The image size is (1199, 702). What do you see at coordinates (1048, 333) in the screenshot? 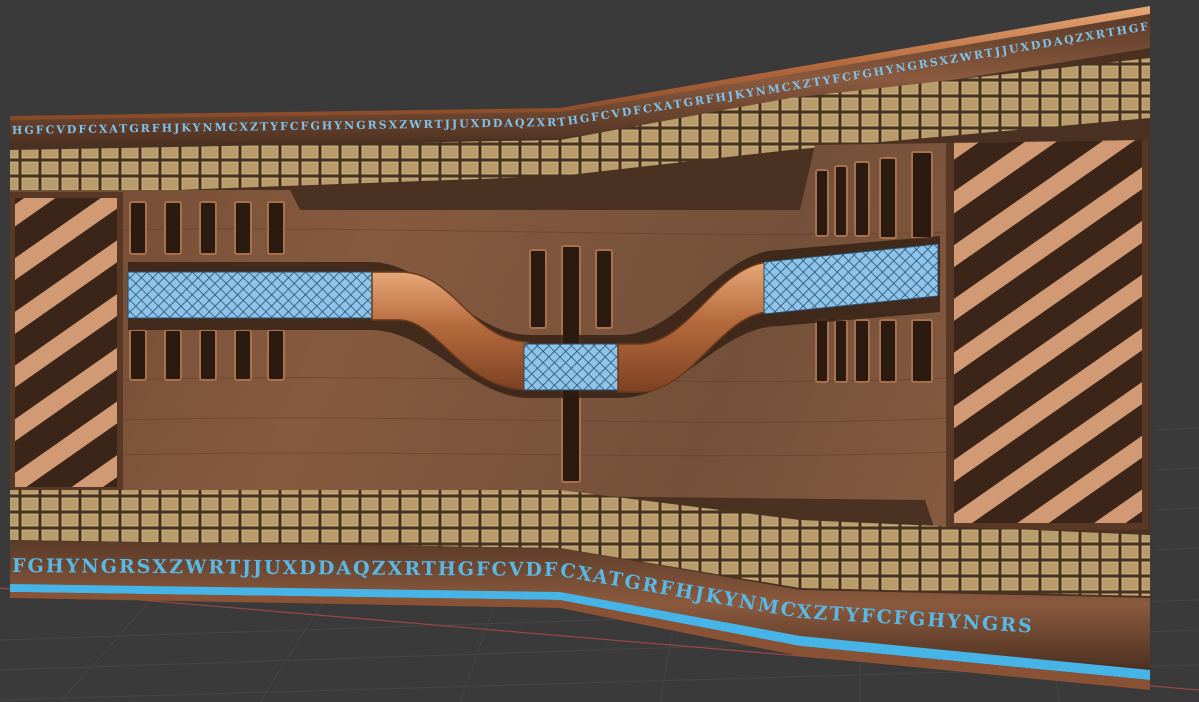
I see `right-striped-block` at bounding box center [1048, 333].